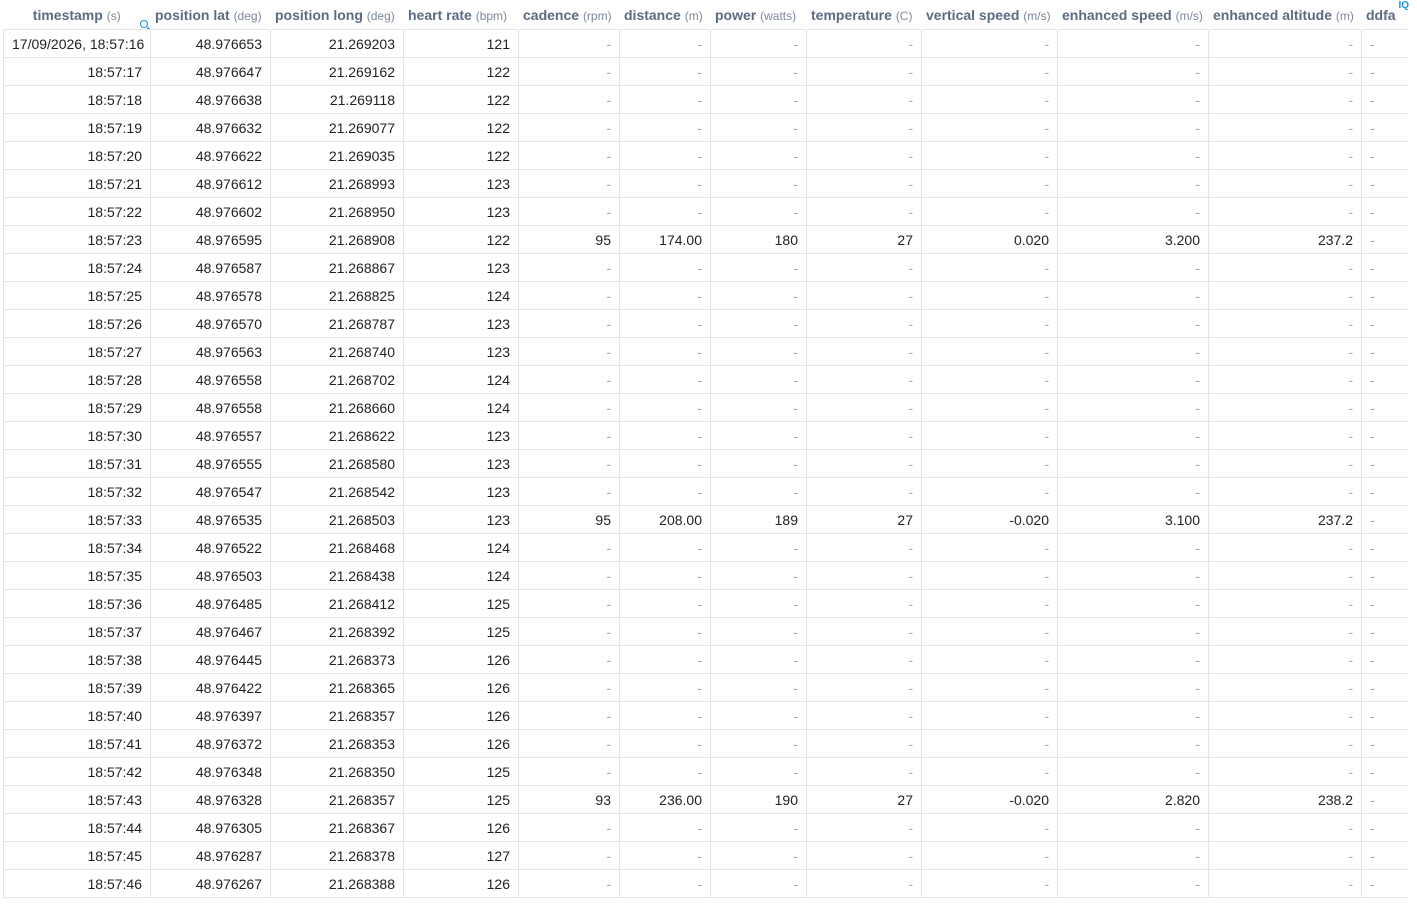 The width and height of the screenshot is (1417, 924). I want to click on table-row: 18:57:40 48.976397 21.268357 126- - - - - - - -, so click(706, 715).